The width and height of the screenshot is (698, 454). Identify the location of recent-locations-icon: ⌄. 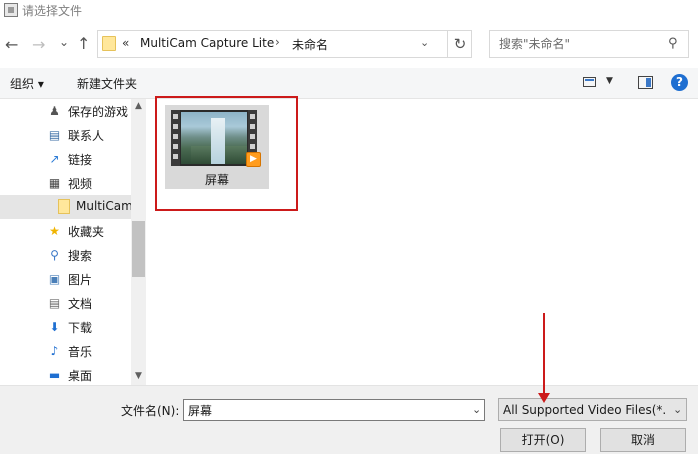
(64, 42).